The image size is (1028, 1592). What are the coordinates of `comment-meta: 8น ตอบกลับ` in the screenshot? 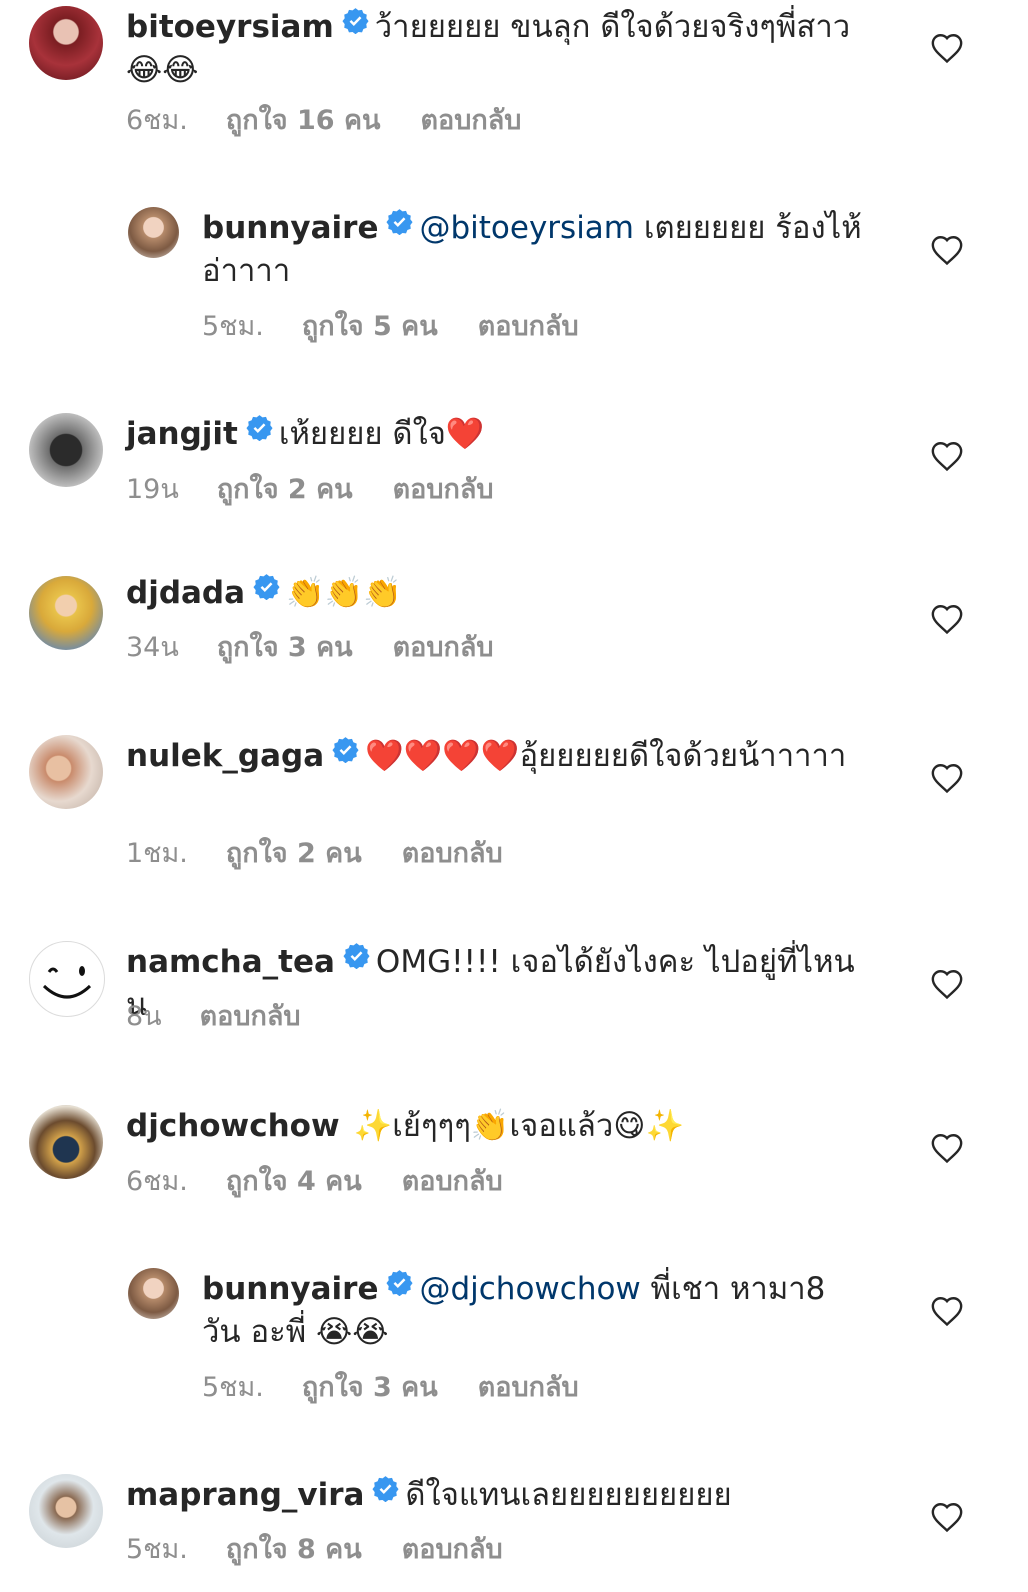 It's located at (213, 1017).